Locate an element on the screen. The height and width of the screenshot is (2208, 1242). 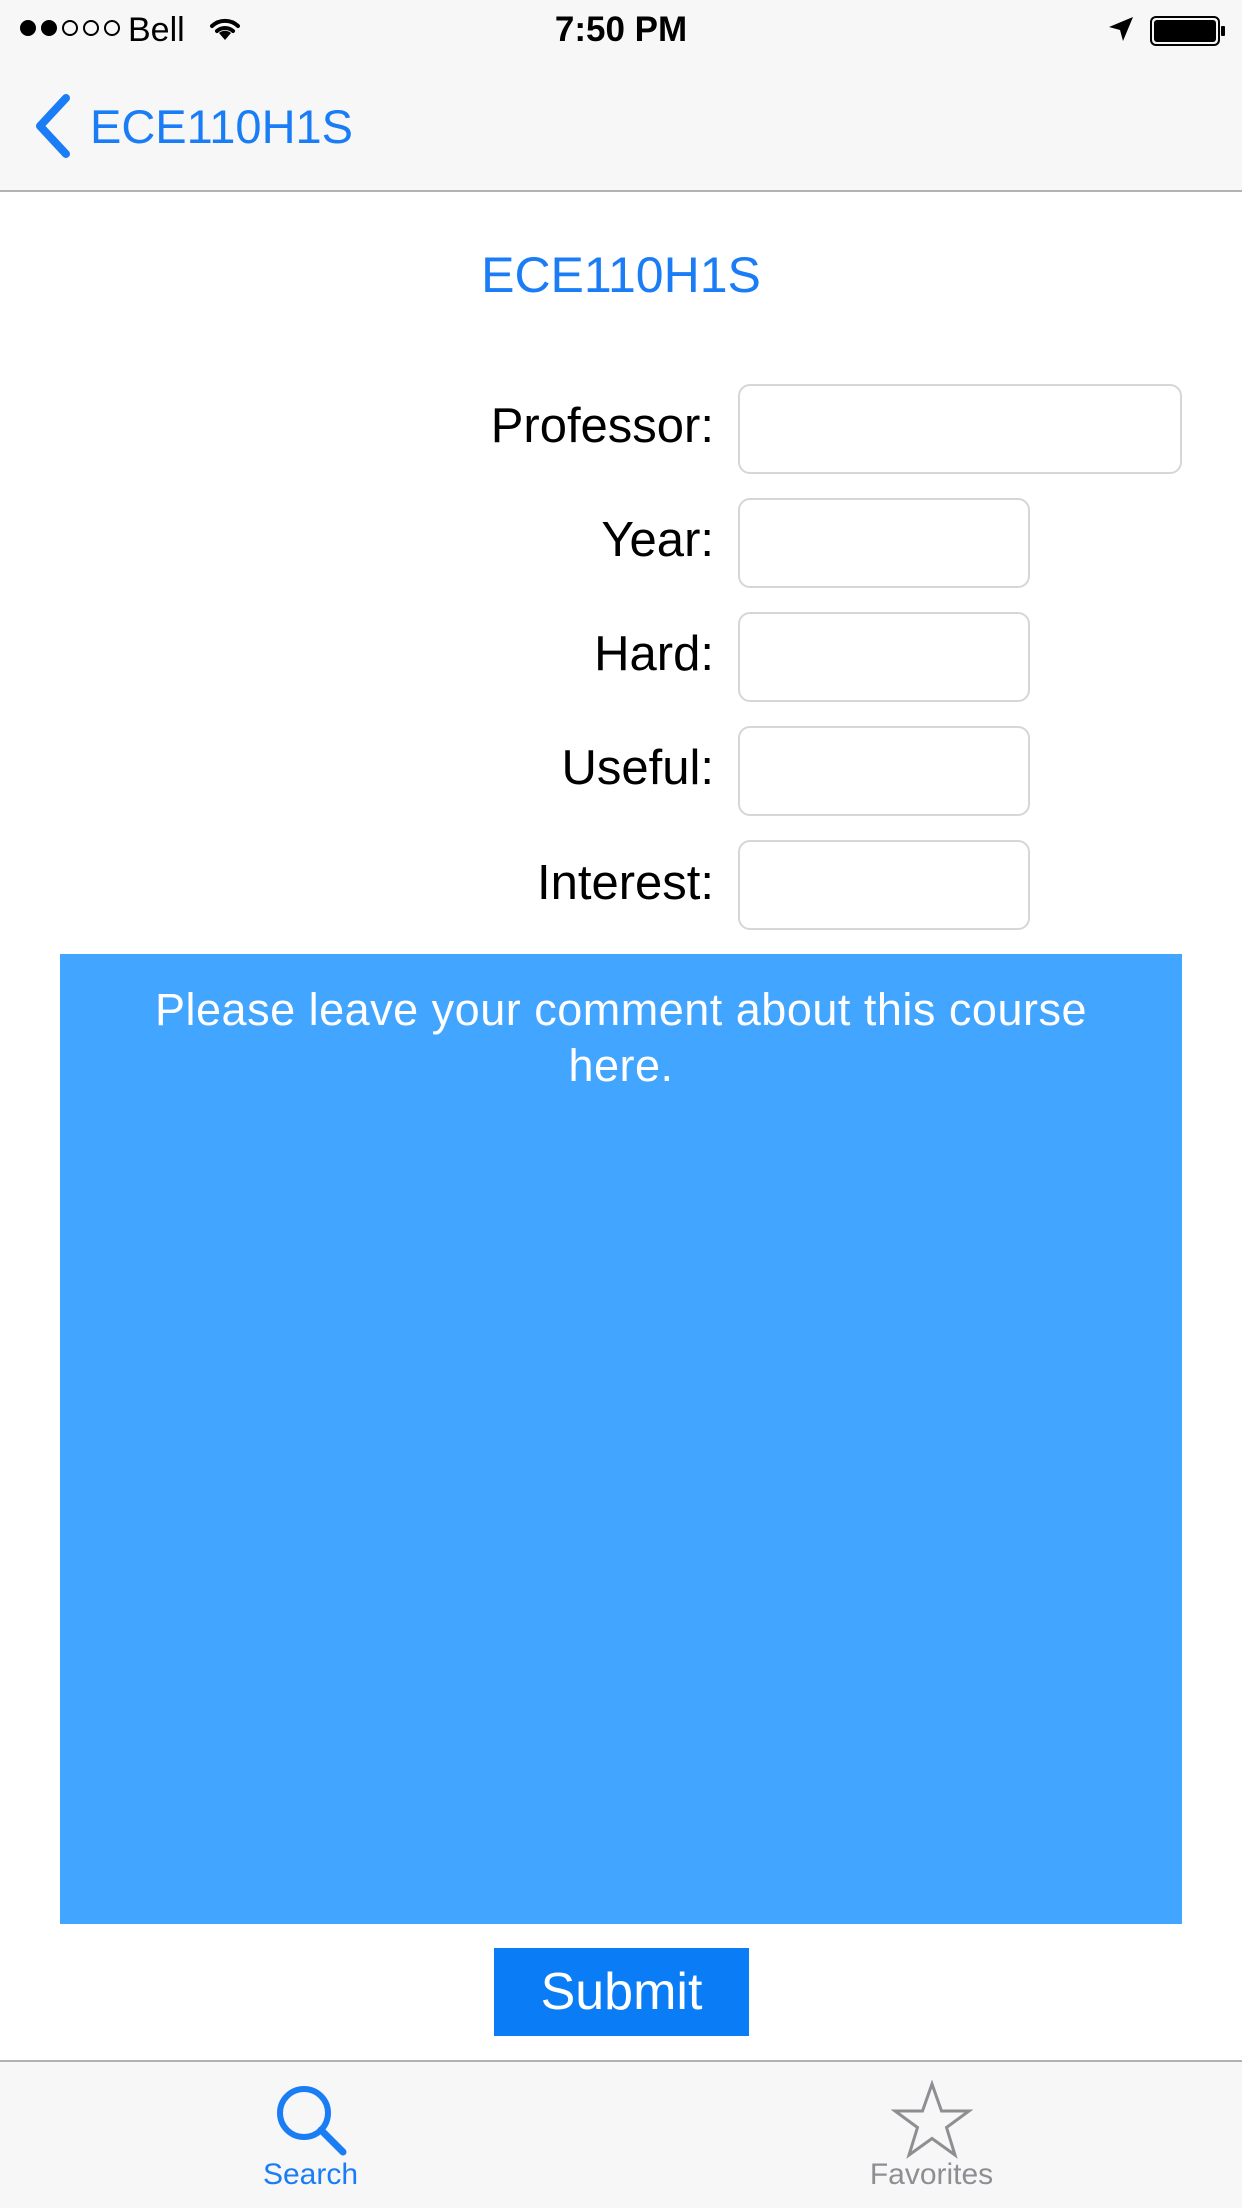
tab-search: Search is located at coordinates (310, 2135).